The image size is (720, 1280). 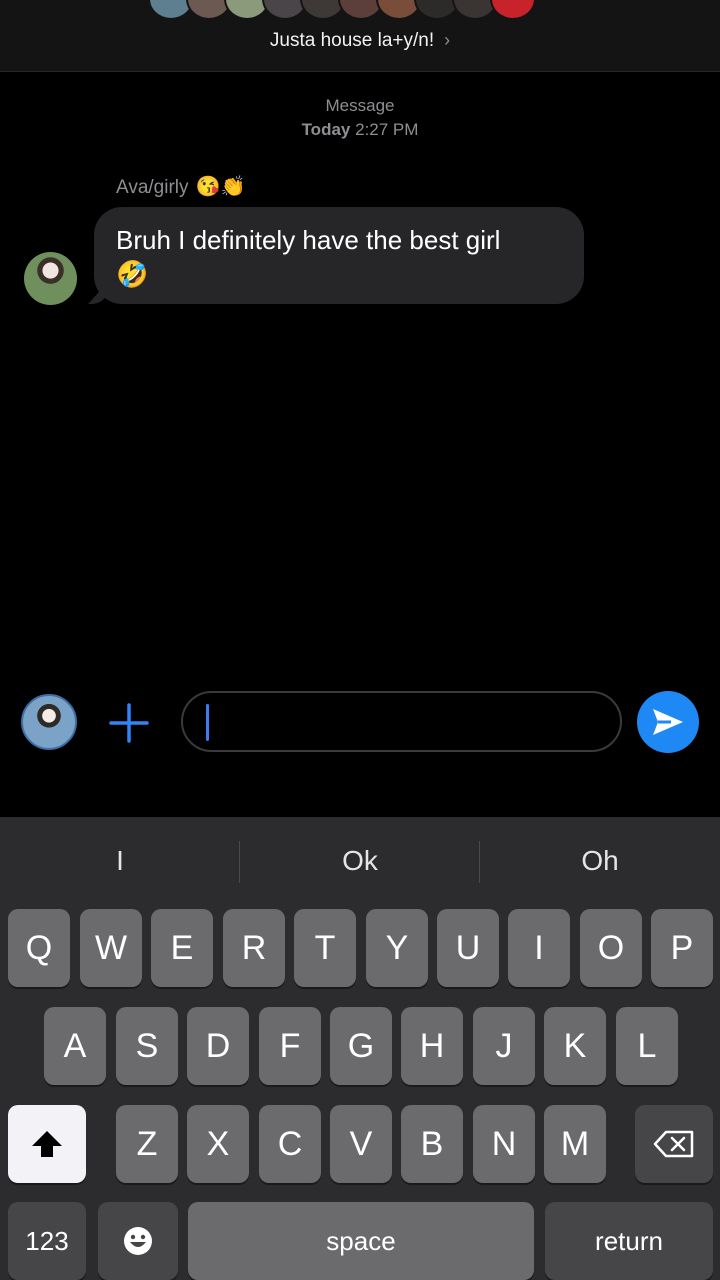 I want to click on message-bubble: Bruh I definitely have the best girl 🤣, so click(x=339, y=255).